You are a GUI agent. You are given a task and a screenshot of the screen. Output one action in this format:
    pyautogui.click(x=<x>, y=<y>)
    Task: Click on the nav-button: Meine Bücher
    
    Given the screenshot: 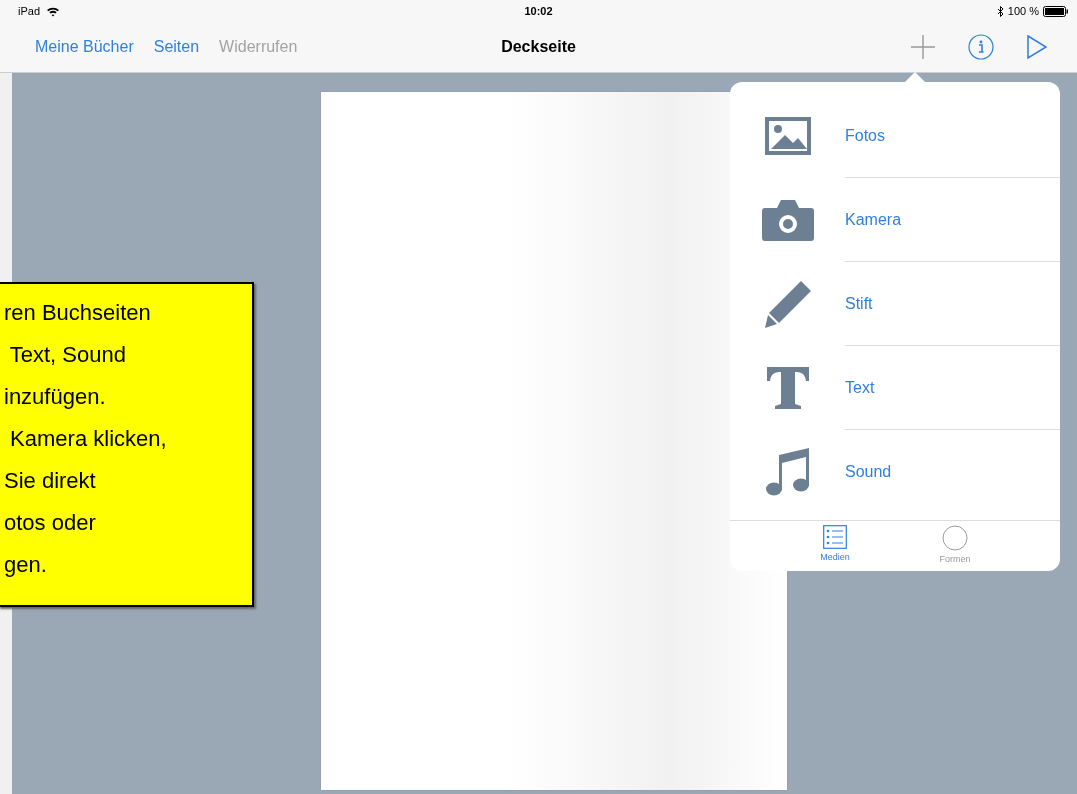 What is the action you would take?
    pyautogui.click(x=84, y=47)
    